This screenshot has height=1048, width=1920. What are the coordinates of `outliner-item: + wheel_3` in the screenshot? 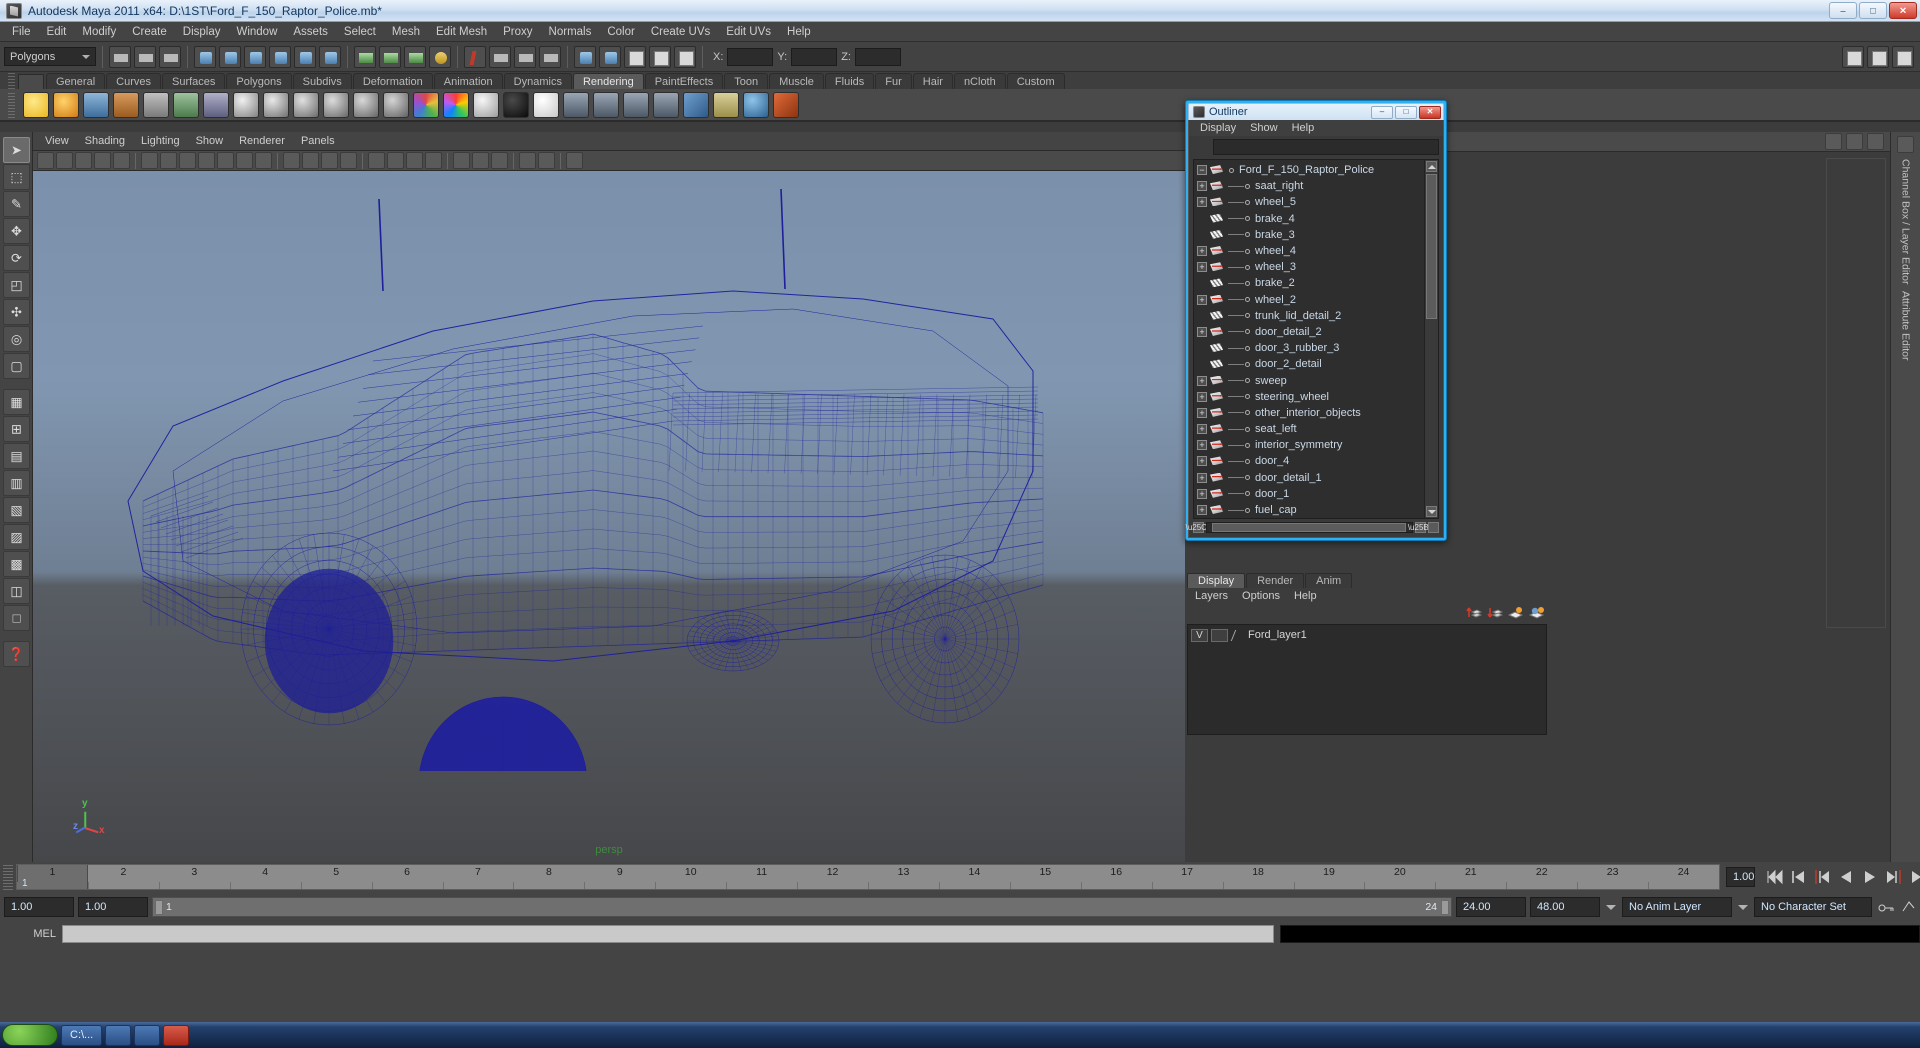 It's located at (1309, 267).